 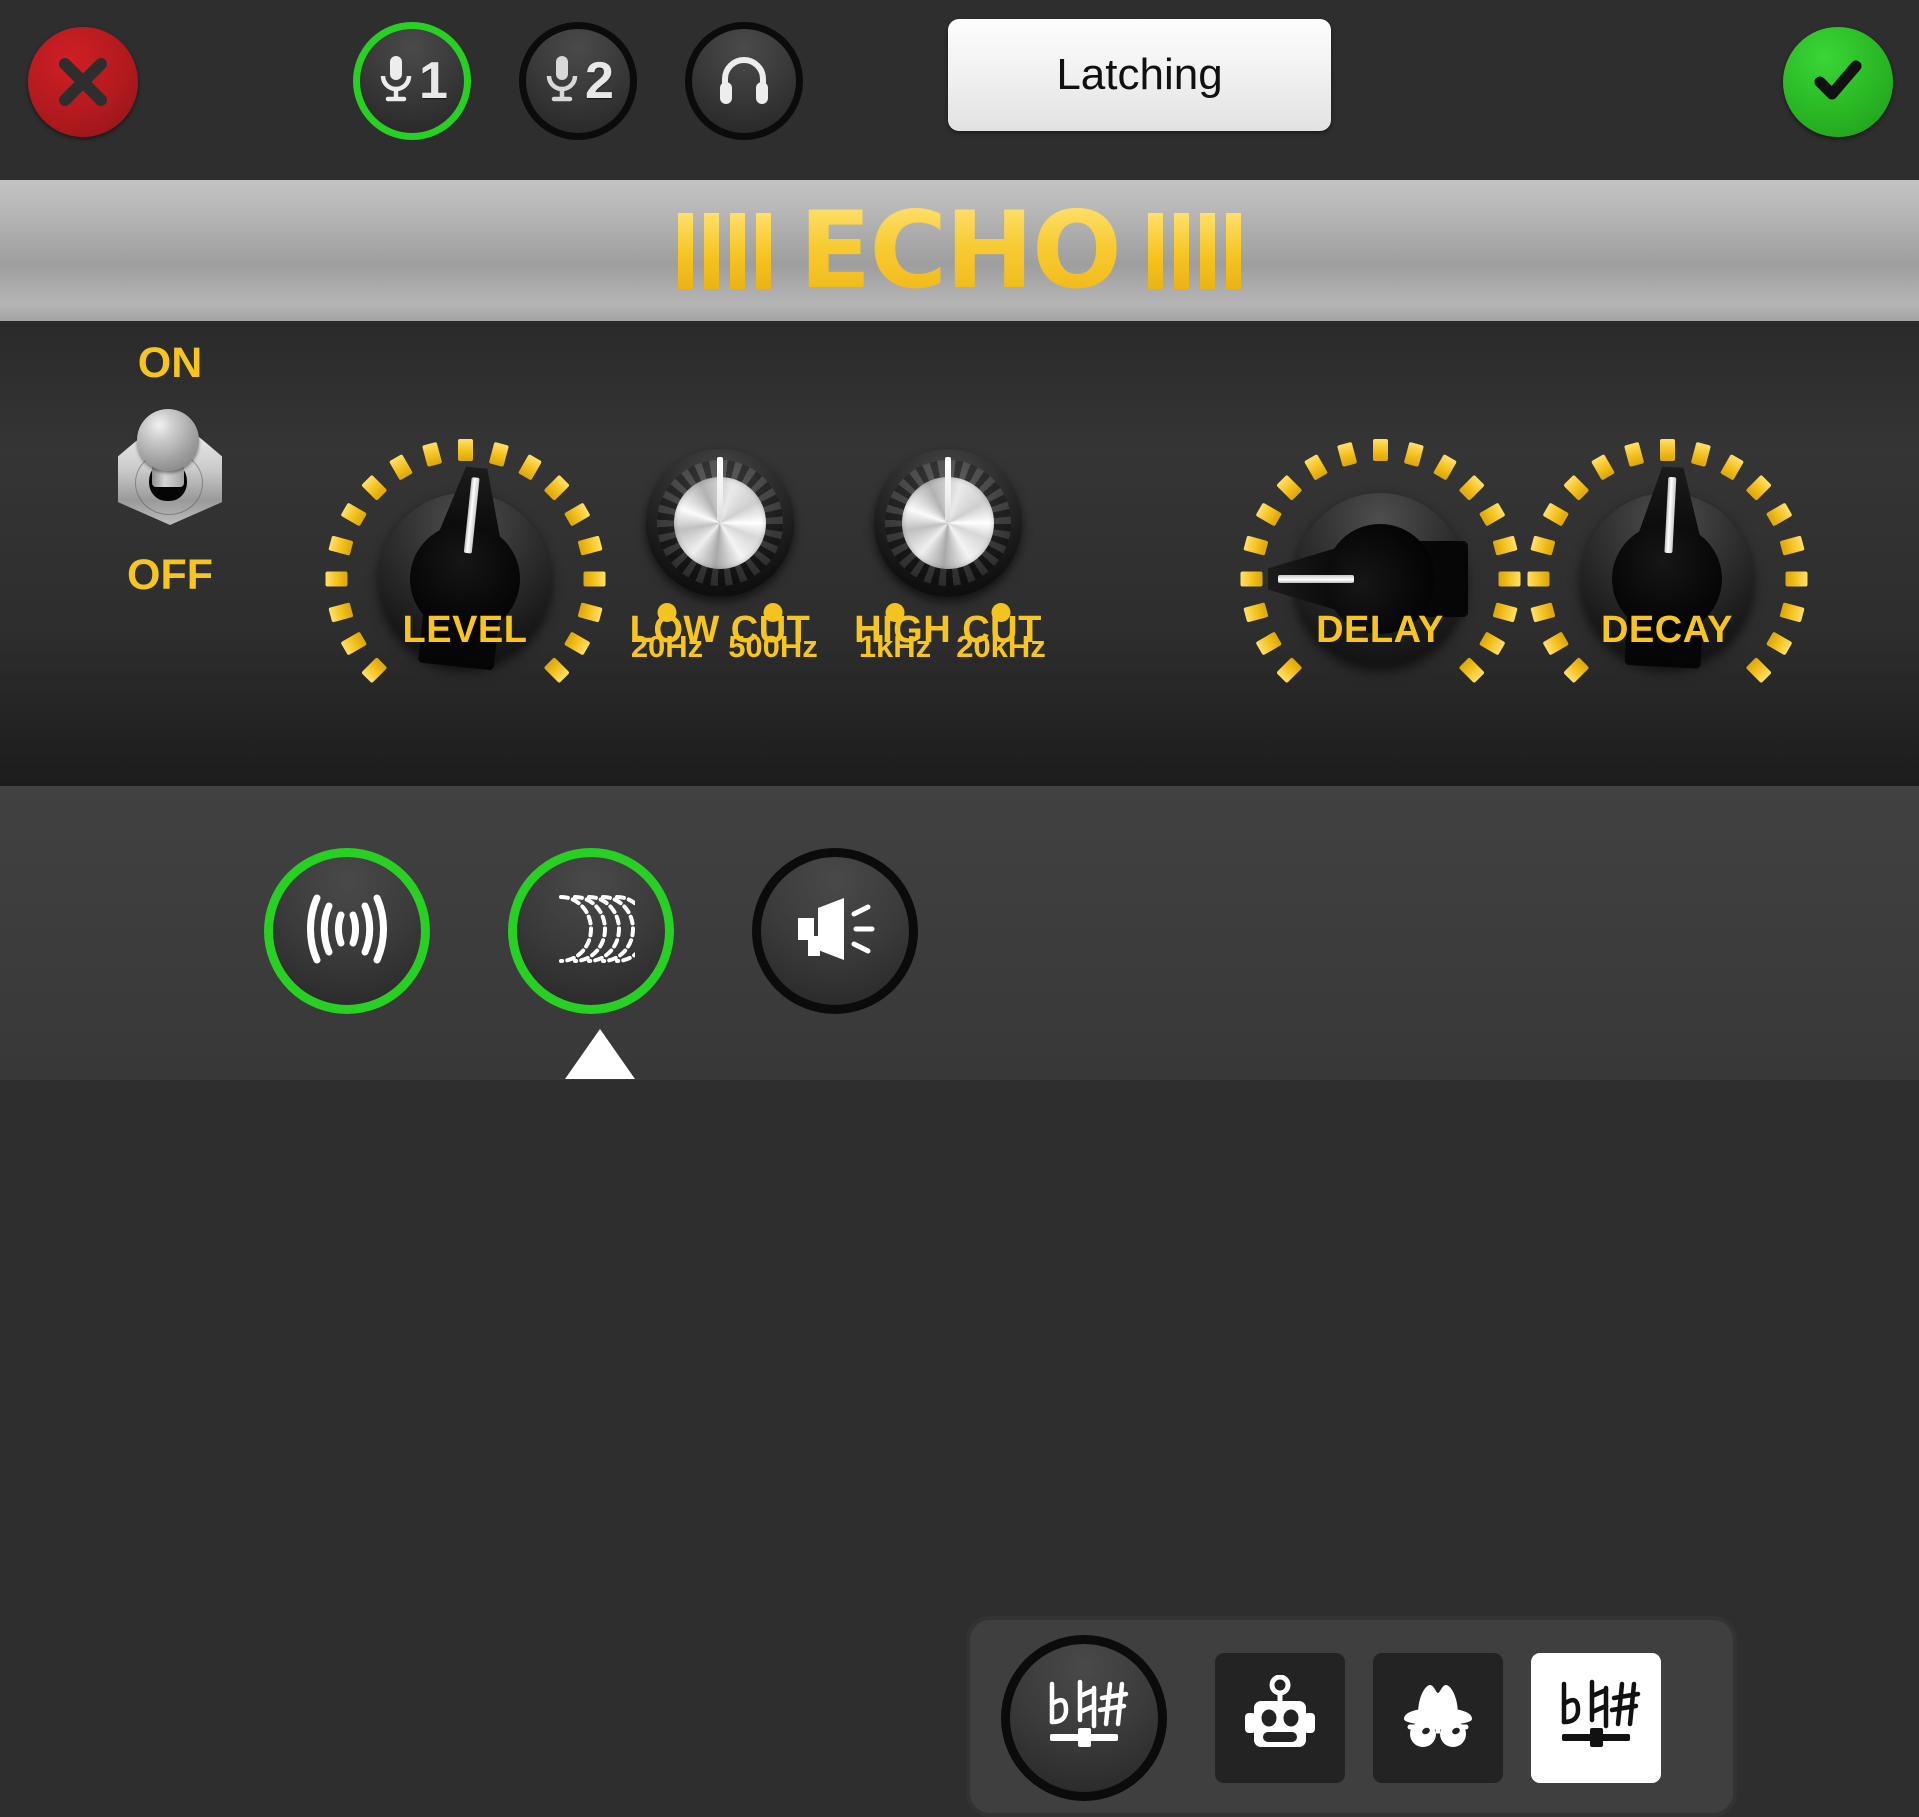 I want to click on power-on-label: ON, so click(x=170, y=363).